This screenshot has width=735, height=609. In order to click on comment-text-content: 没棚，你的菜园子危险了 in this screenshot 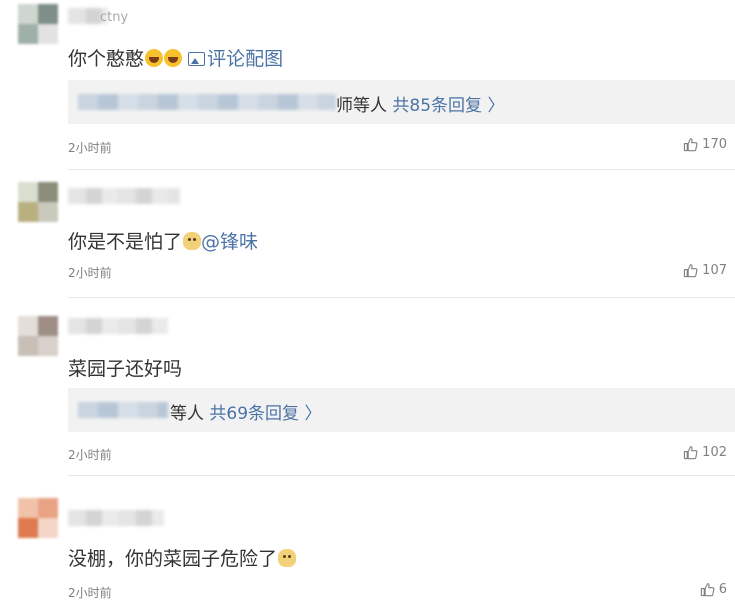, I will do `click(173, 559)`.